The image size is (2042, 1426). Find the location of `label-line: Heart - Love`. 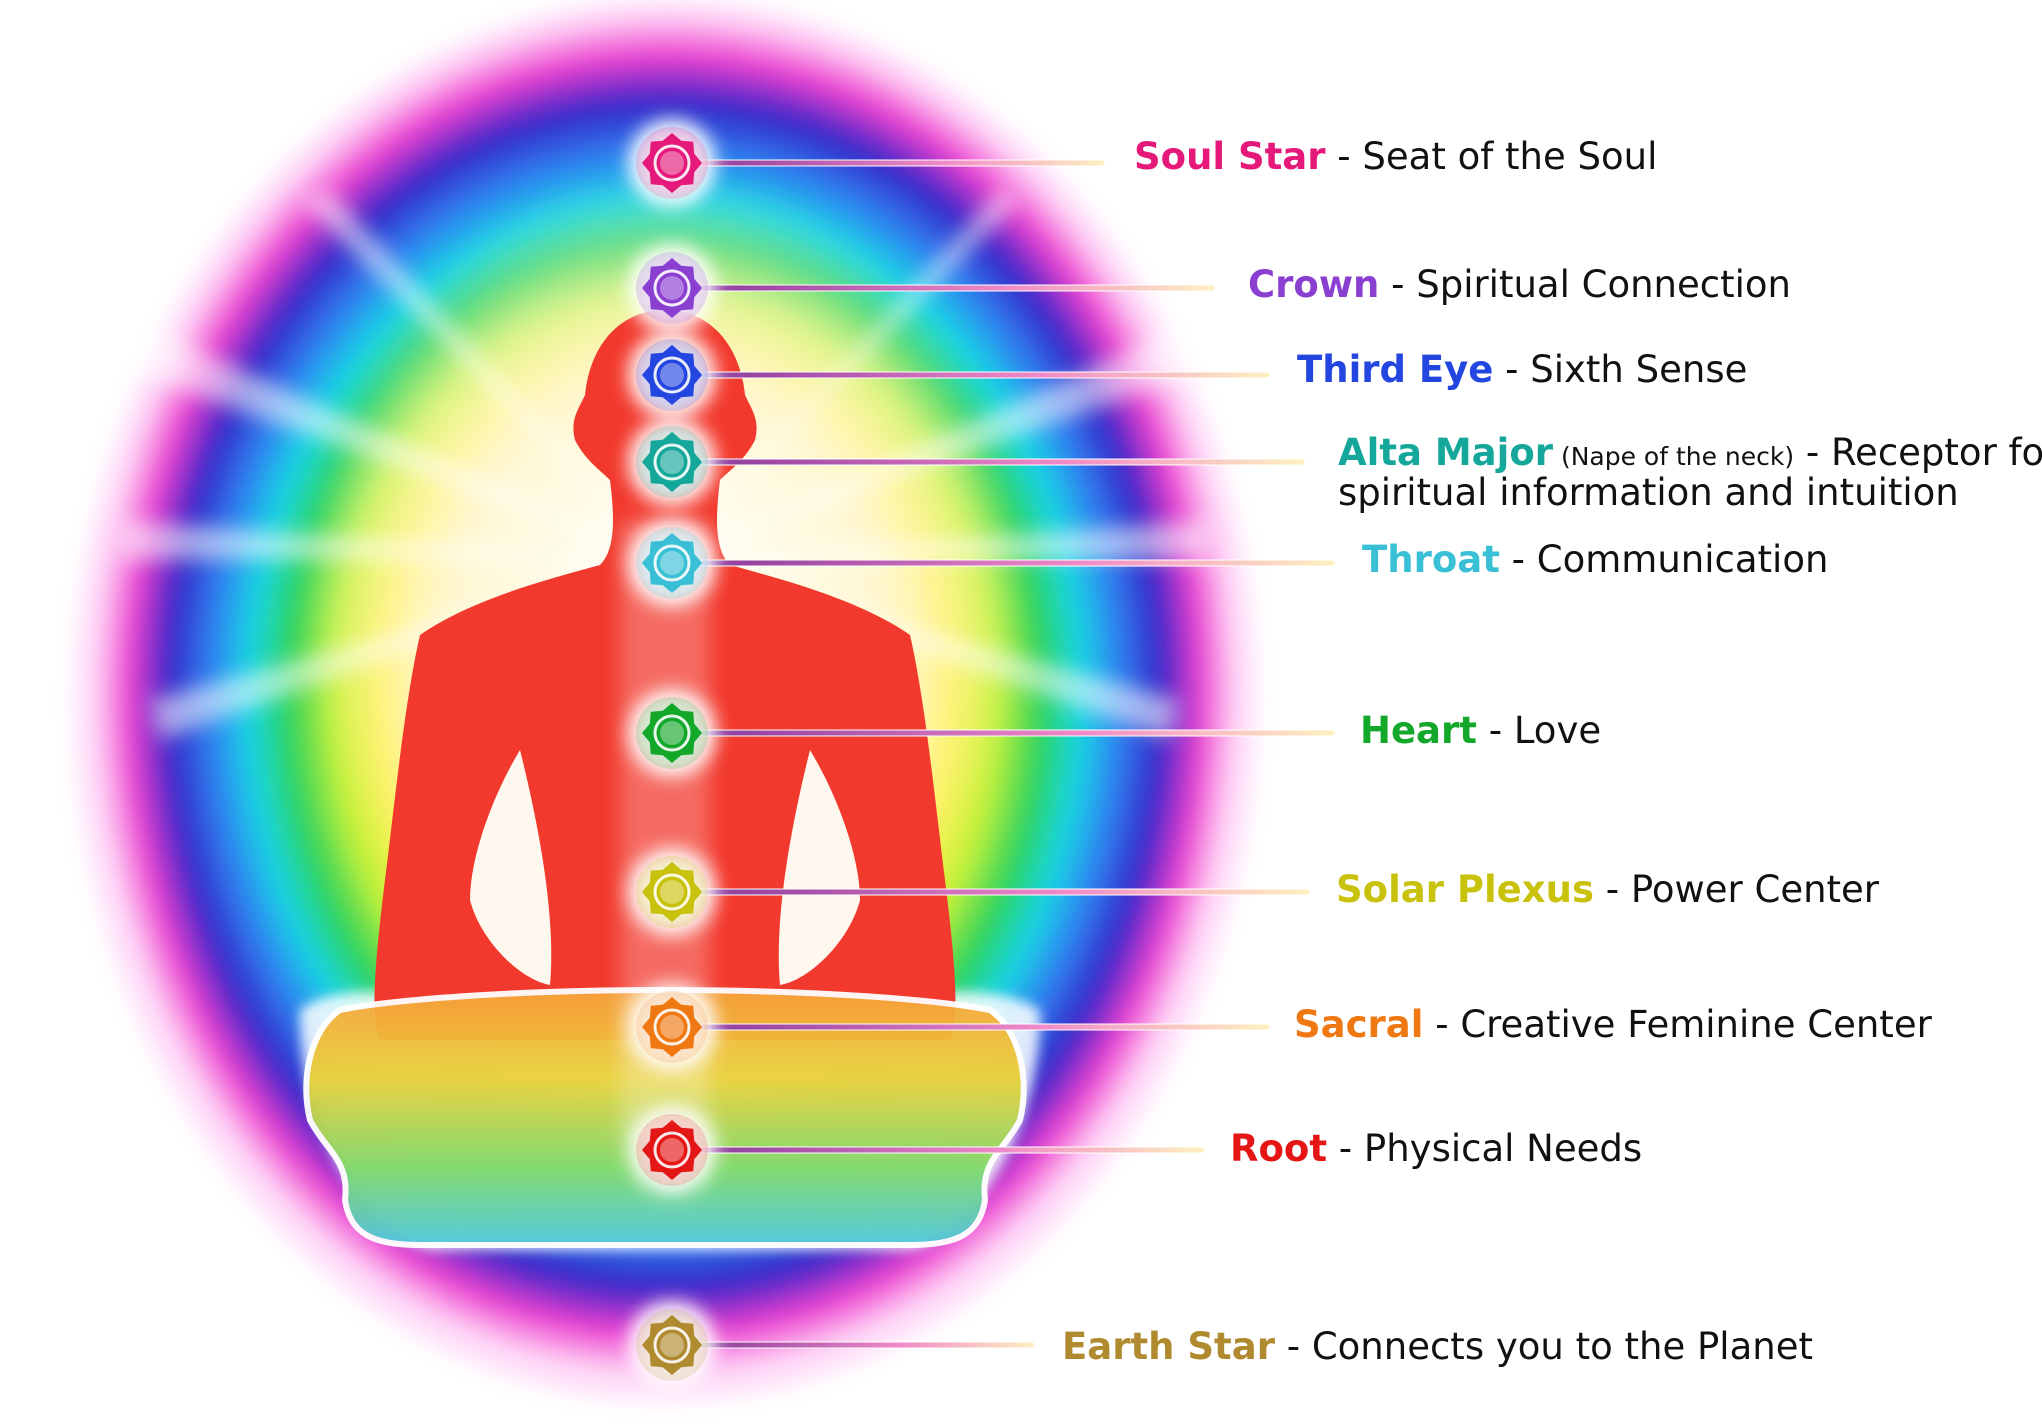

label-line: Heart - Love is located at coordinates (1480, 731).